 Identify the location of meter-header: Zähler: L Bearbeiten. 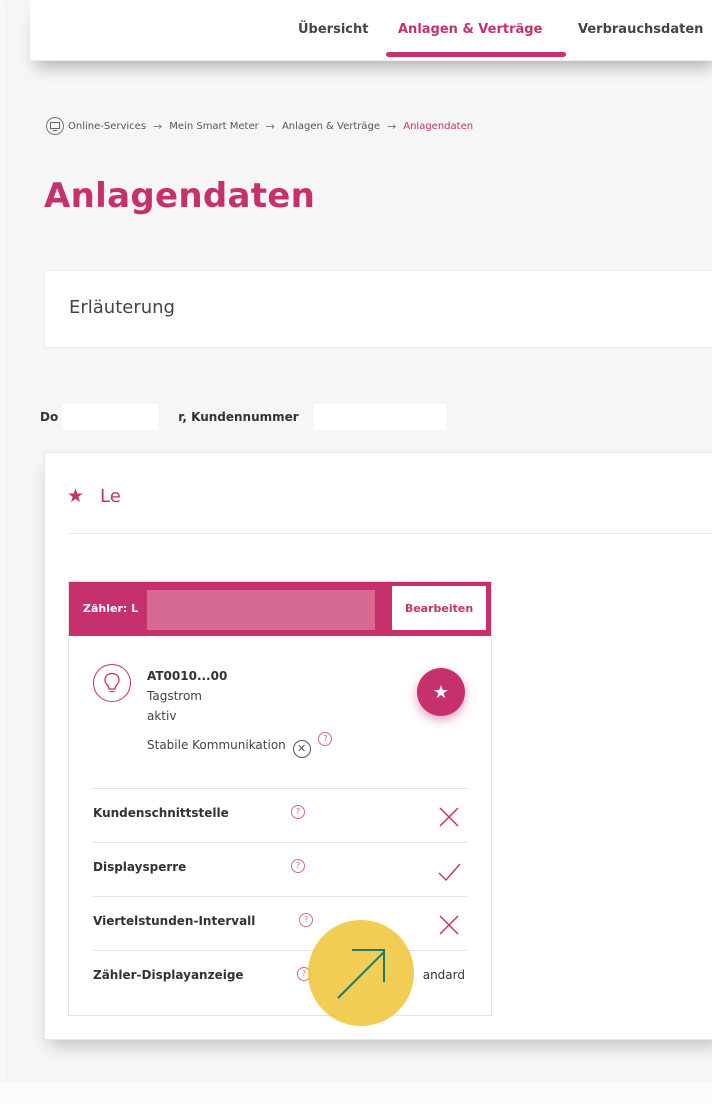
(280, 609).